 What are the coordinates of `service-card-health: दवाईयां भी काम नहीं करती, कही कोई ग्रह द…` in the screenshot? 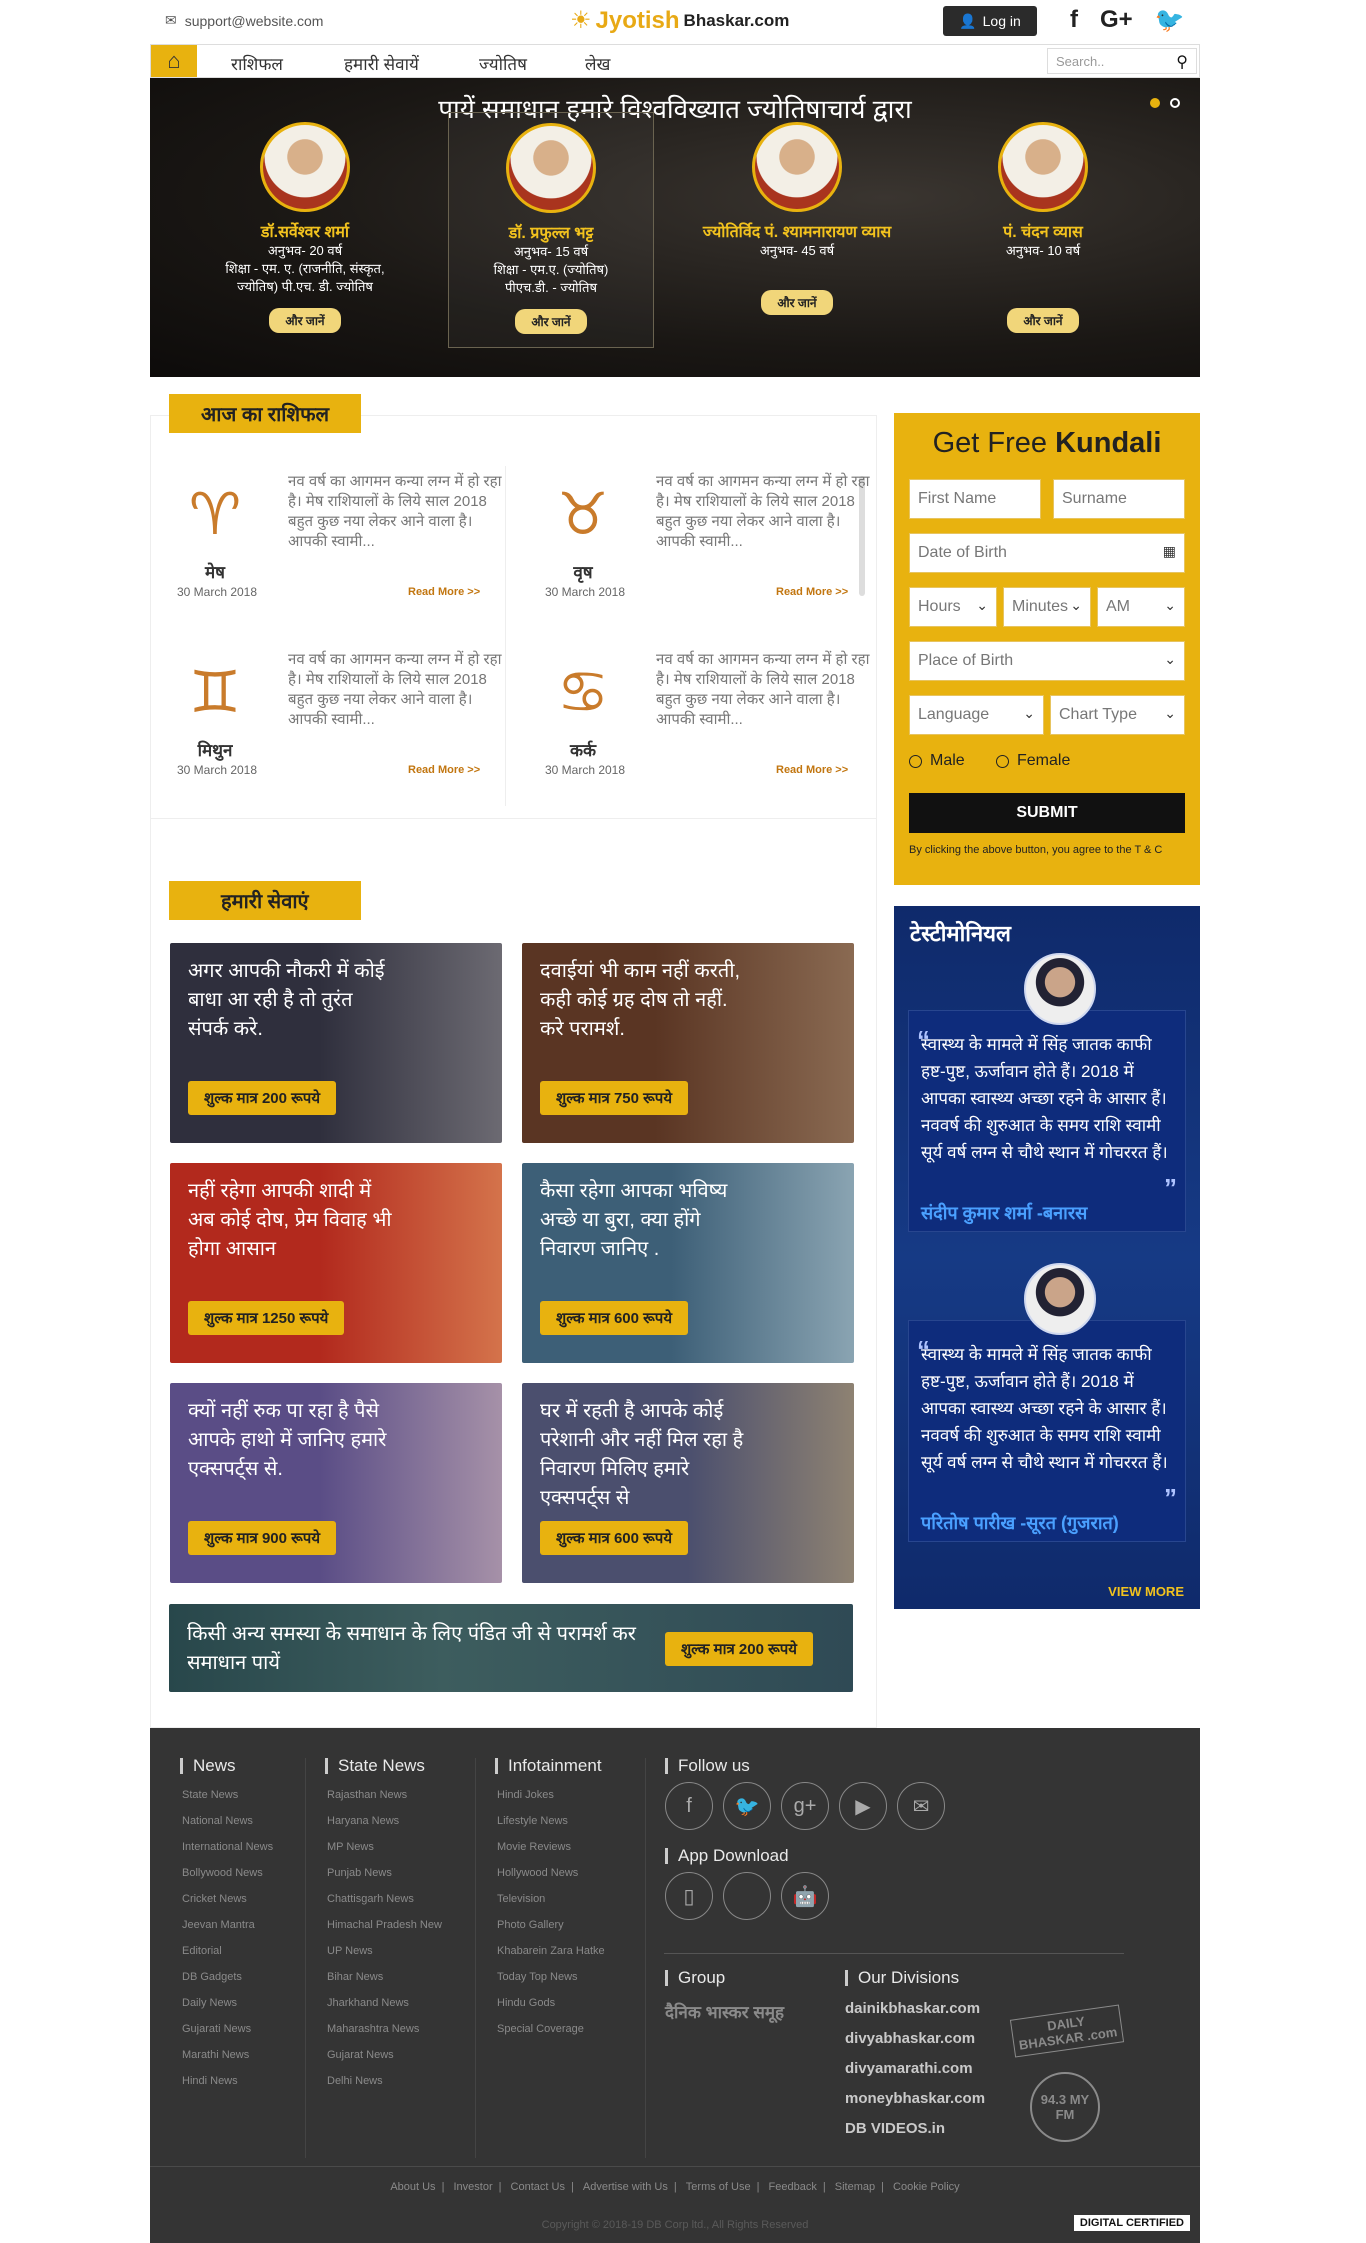 It's located at (688, 1043).